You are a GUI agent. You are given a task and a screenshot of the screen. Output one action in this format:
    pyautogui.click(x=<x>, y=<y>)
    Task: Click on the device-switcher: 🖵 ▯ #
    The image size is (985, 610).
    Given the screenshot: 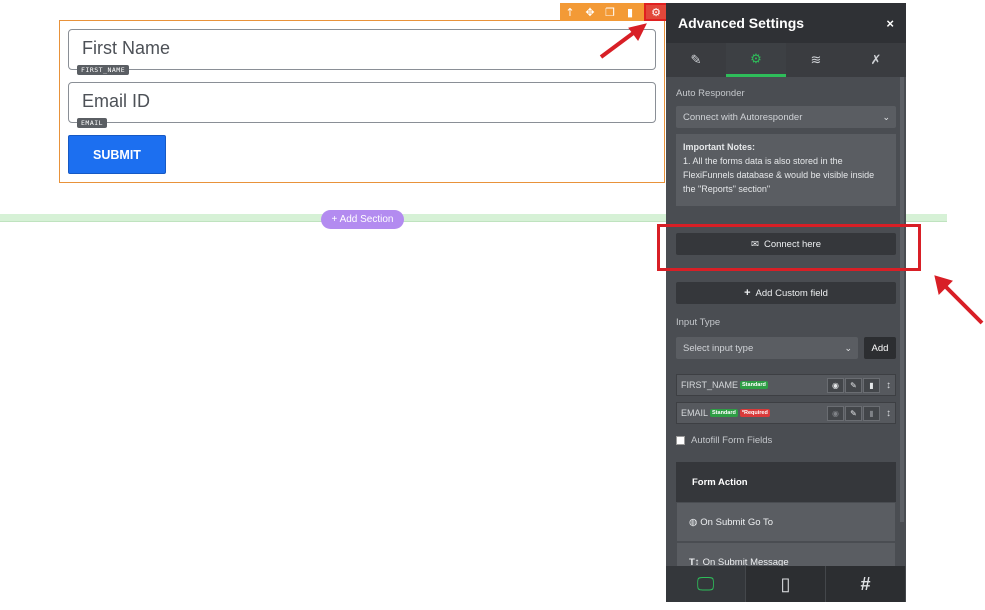 What is the action you would take?
    pyautogui.click(x=786, y=584)
    